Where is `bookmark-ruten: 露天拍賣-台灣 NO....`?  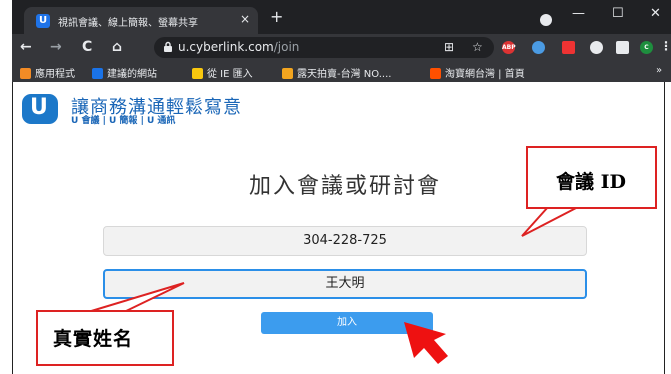
bookmark-ruten: 露天拍賣-台灣 NO.... is located at coordinates (336, 72).